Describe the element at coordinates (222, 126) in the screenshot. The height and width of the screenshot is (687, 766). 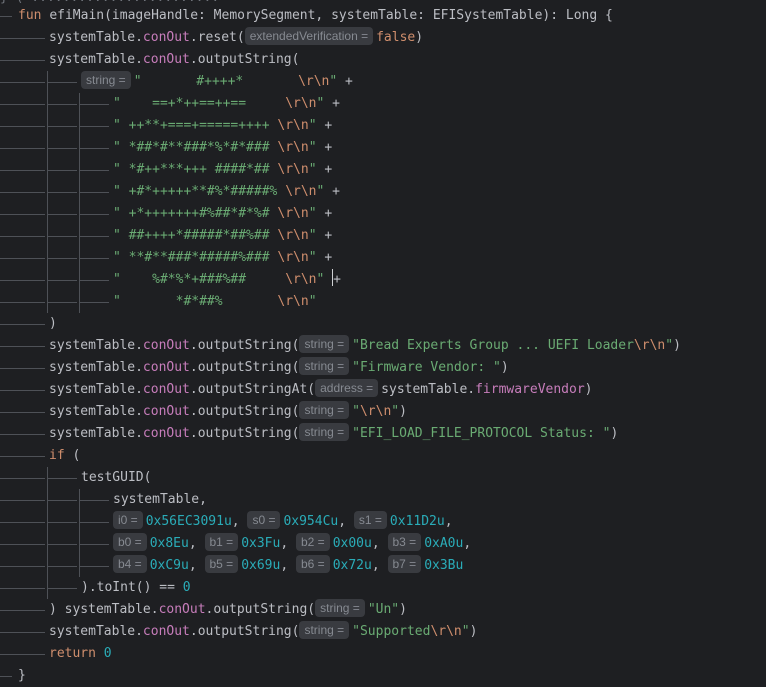
I see `code-text: " ++**+===+=====++++ \r\n" +` at that location.